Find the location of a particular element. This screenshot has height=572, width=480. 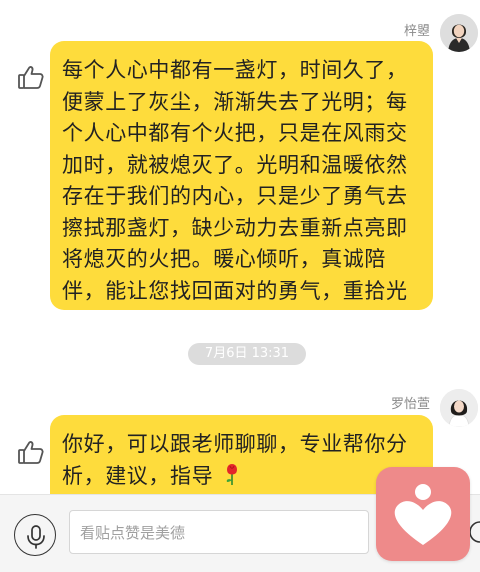

heart-person-button is located at coordinates (423, 514).